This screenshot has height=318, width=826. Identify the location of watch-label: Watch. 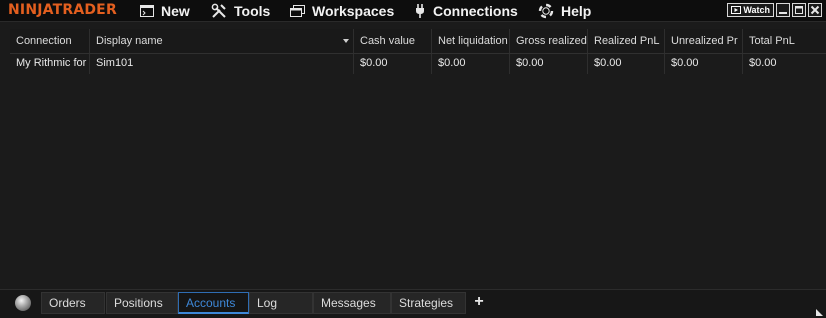
(756, 10).